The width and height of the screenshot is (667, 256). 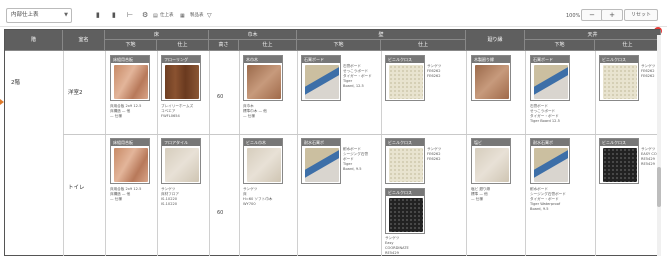 What do you see at coordinates (98, 15) in the screenshot?
I see `document-icon: ▮` at bounding box center [98, 15].